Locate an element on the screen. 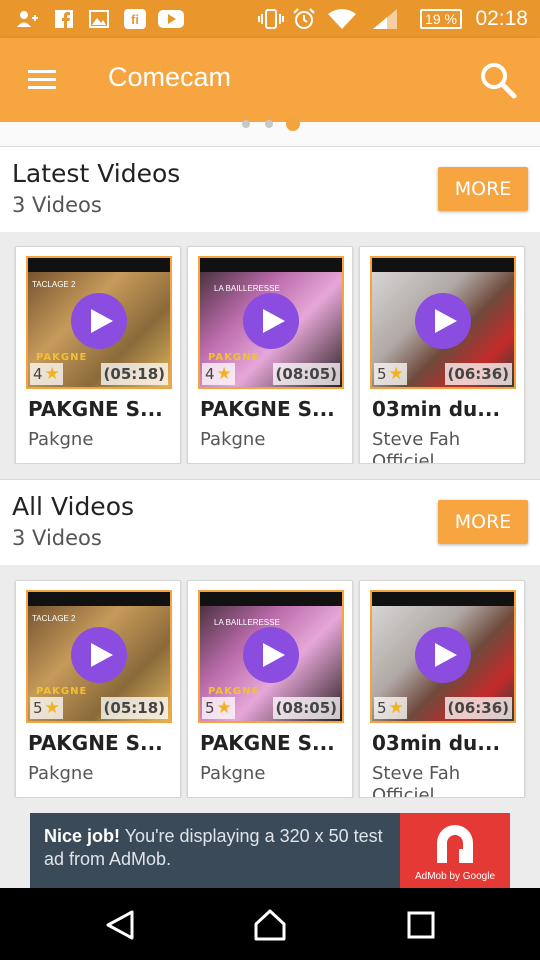 Image resolution: width=540 pixels, height=960 pixels. section-header-all: All Videos 3 Videos MORE is located at coordinates (270, 522).